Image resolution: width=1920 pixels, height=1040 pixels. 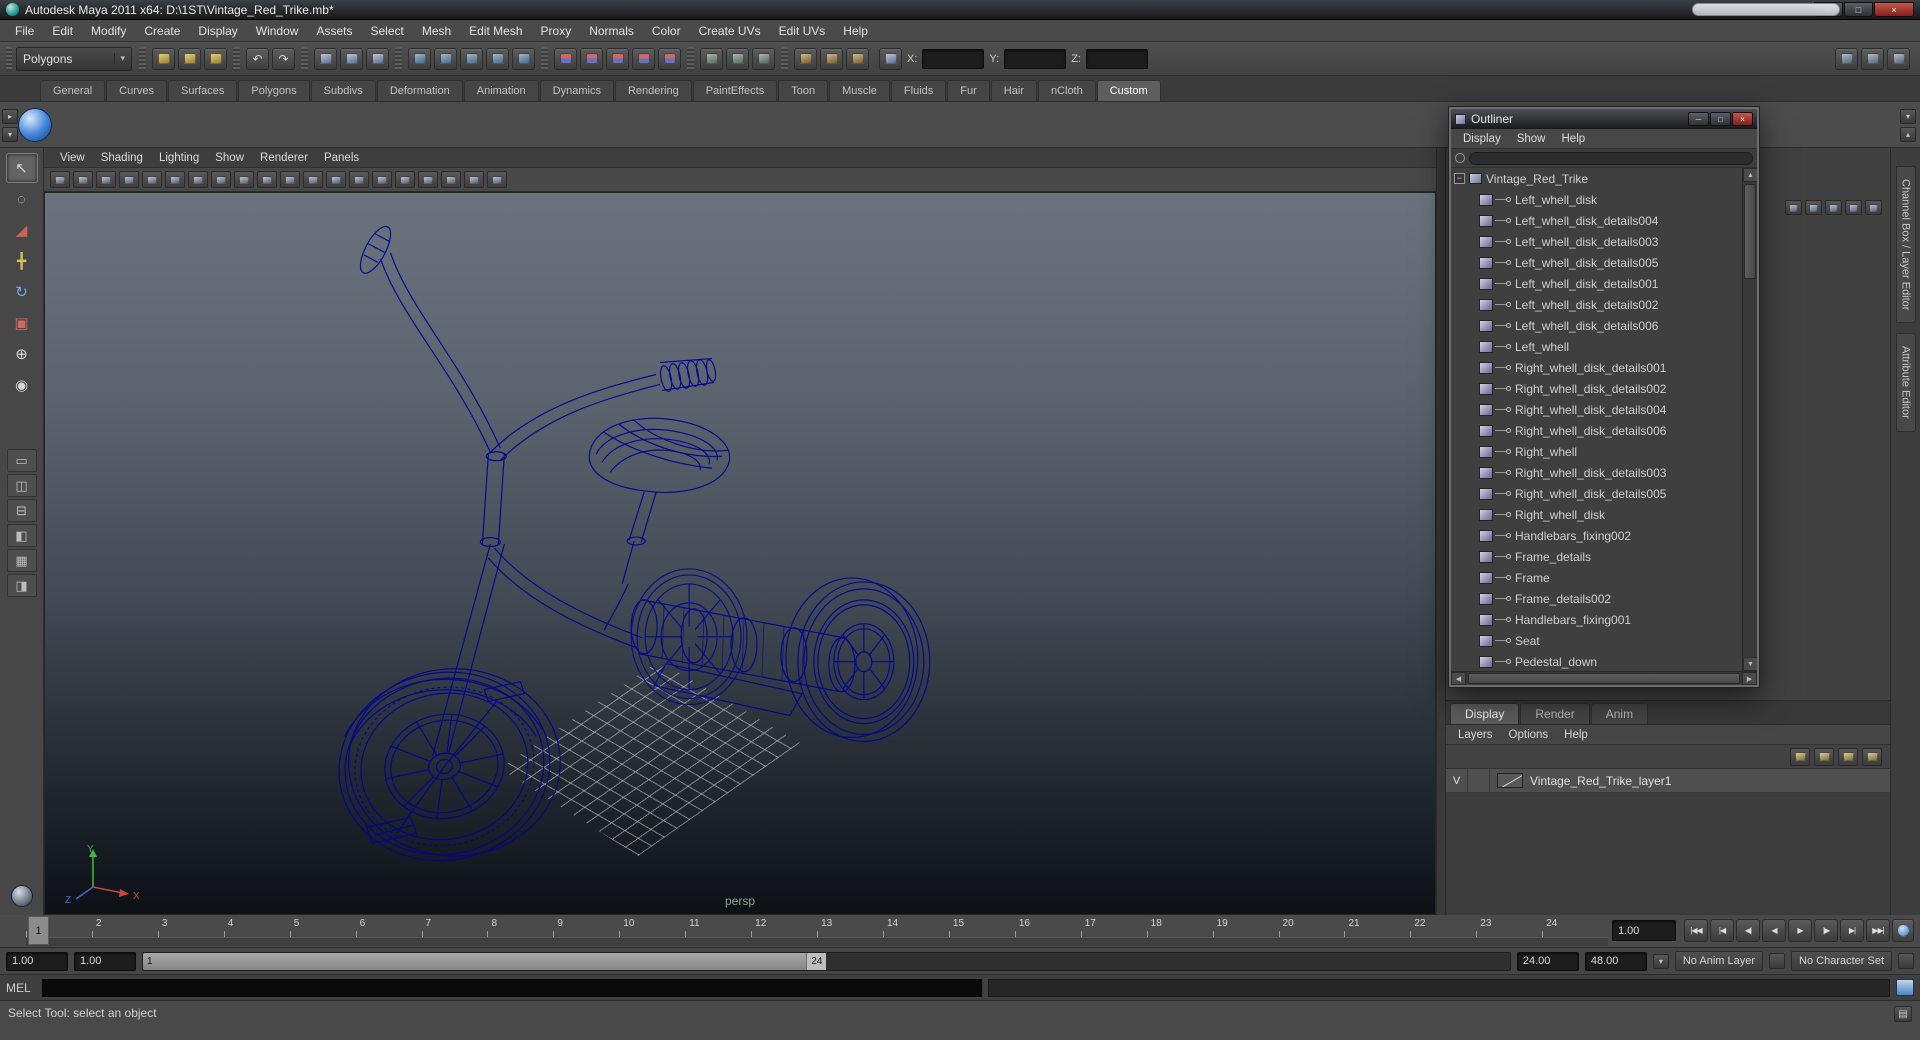 What do you see at coordinates (22, 230) in the screenshot?
I see `paint-select-tool: ◢` at bounding box center [22, 230].